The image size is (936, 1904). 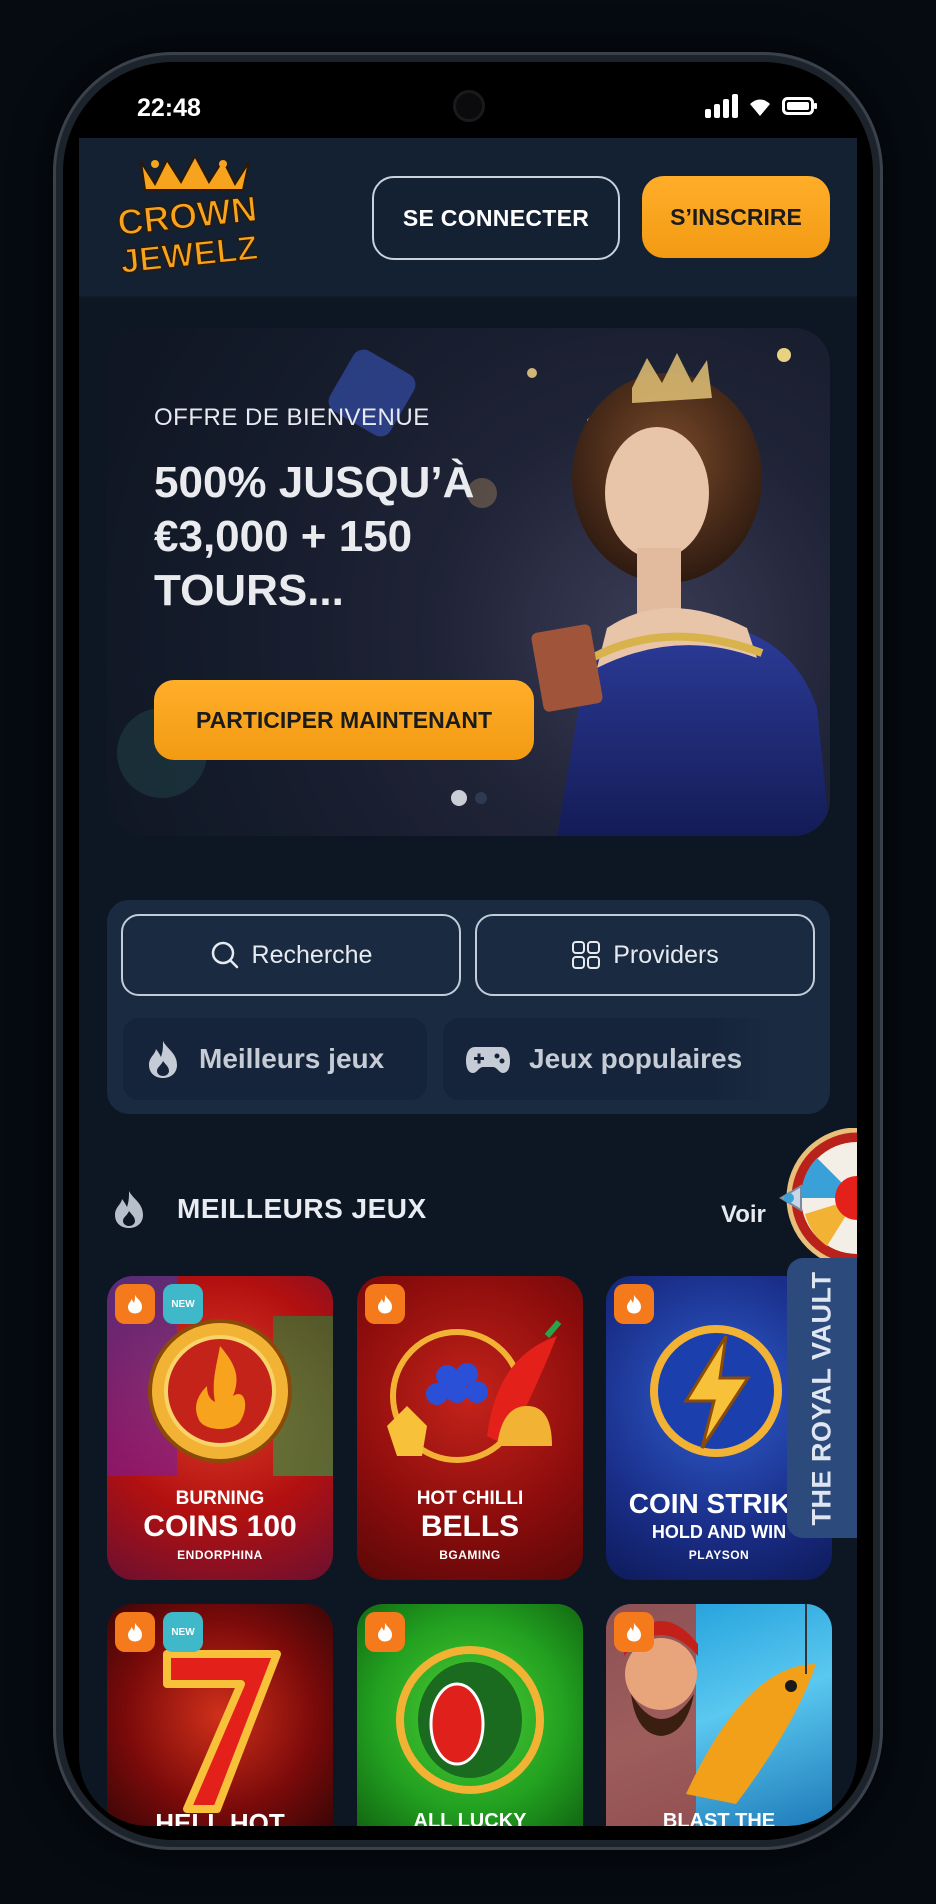 I want to click on royal-vault-tab: THE ROYAL VAULT, so click(x=822, y=1398).